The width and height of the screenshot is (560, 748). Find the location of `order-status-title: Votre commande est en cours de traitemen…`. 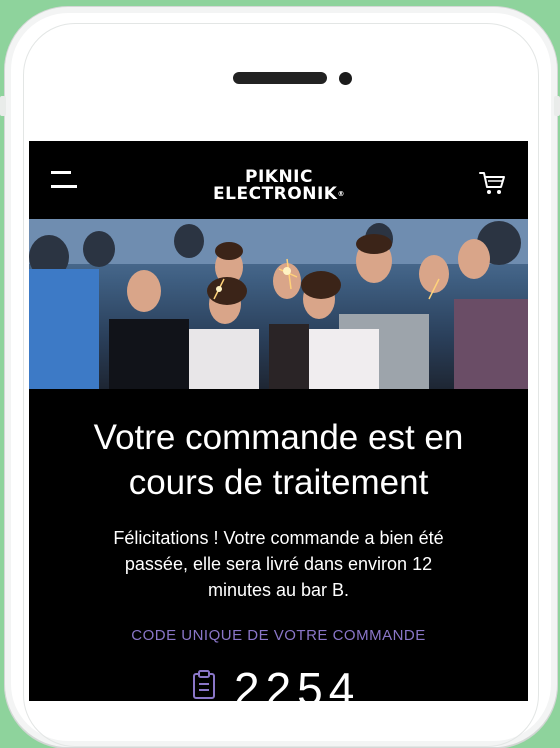

order-status-title: Votre commande est en cours de traitemen… is located at coordinates (278, 460).